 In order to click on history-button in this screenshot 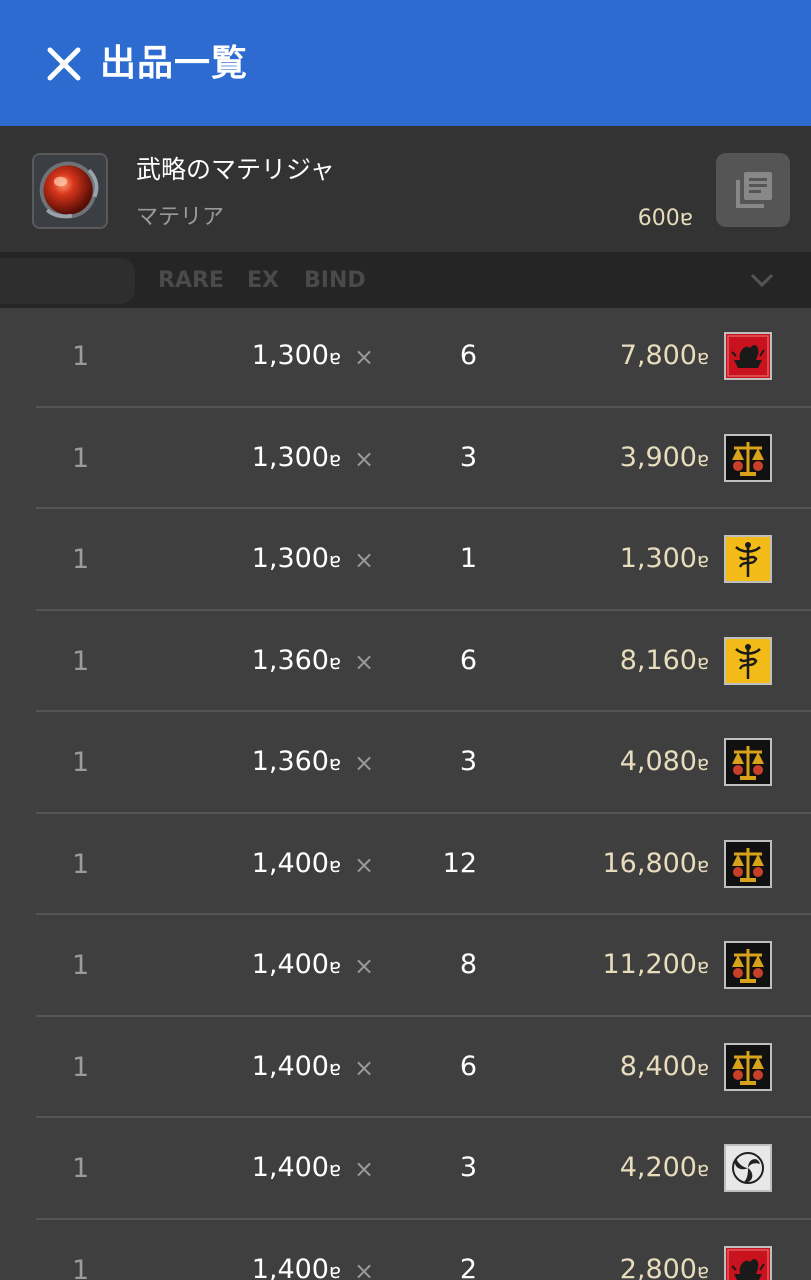, I will do `click(753, 190)`.